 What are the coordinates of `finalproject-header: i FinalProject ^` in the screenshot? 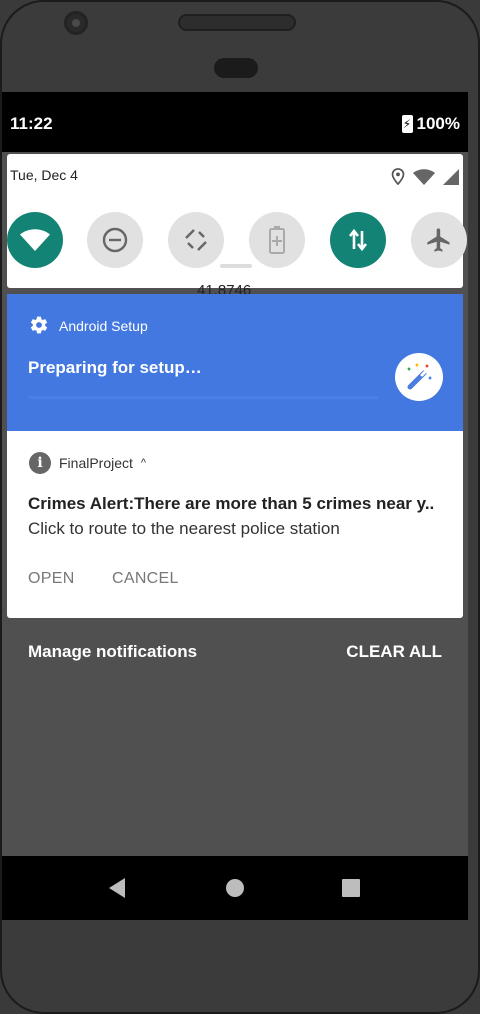 It's located at (87, 463).